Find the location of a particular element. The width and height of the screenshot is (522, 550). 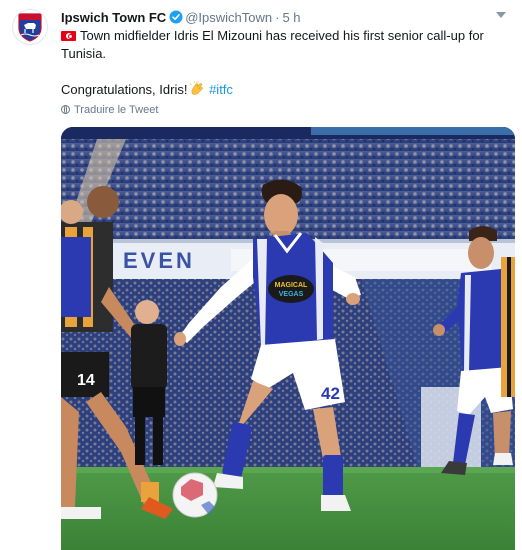

club-crest-icon is located at coordinates (30, 27).